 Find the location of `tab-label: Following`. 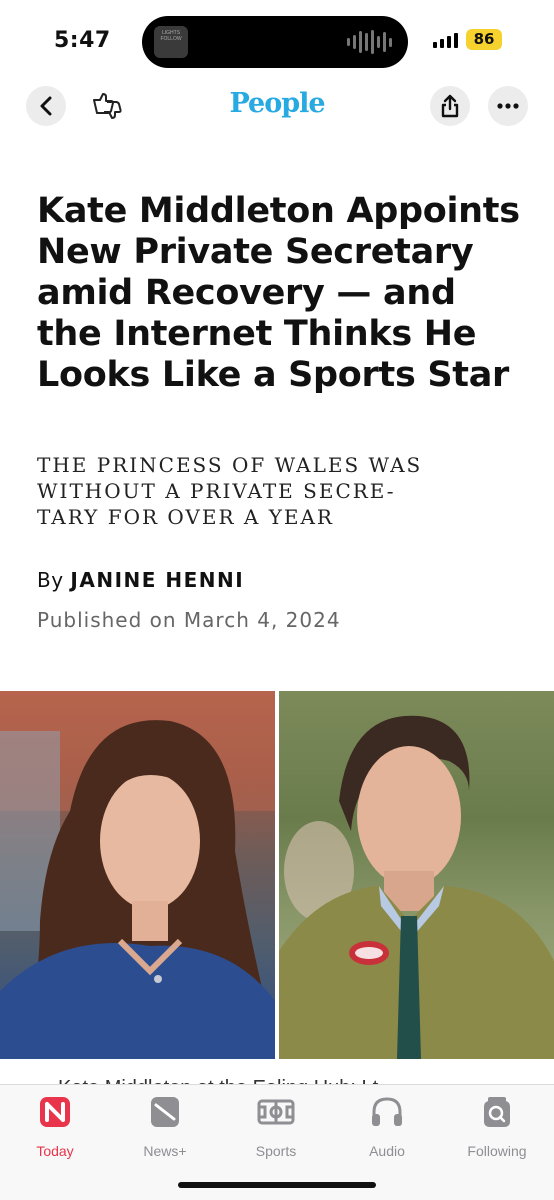

tab-label: Following is located at coordinates (497, 1151).